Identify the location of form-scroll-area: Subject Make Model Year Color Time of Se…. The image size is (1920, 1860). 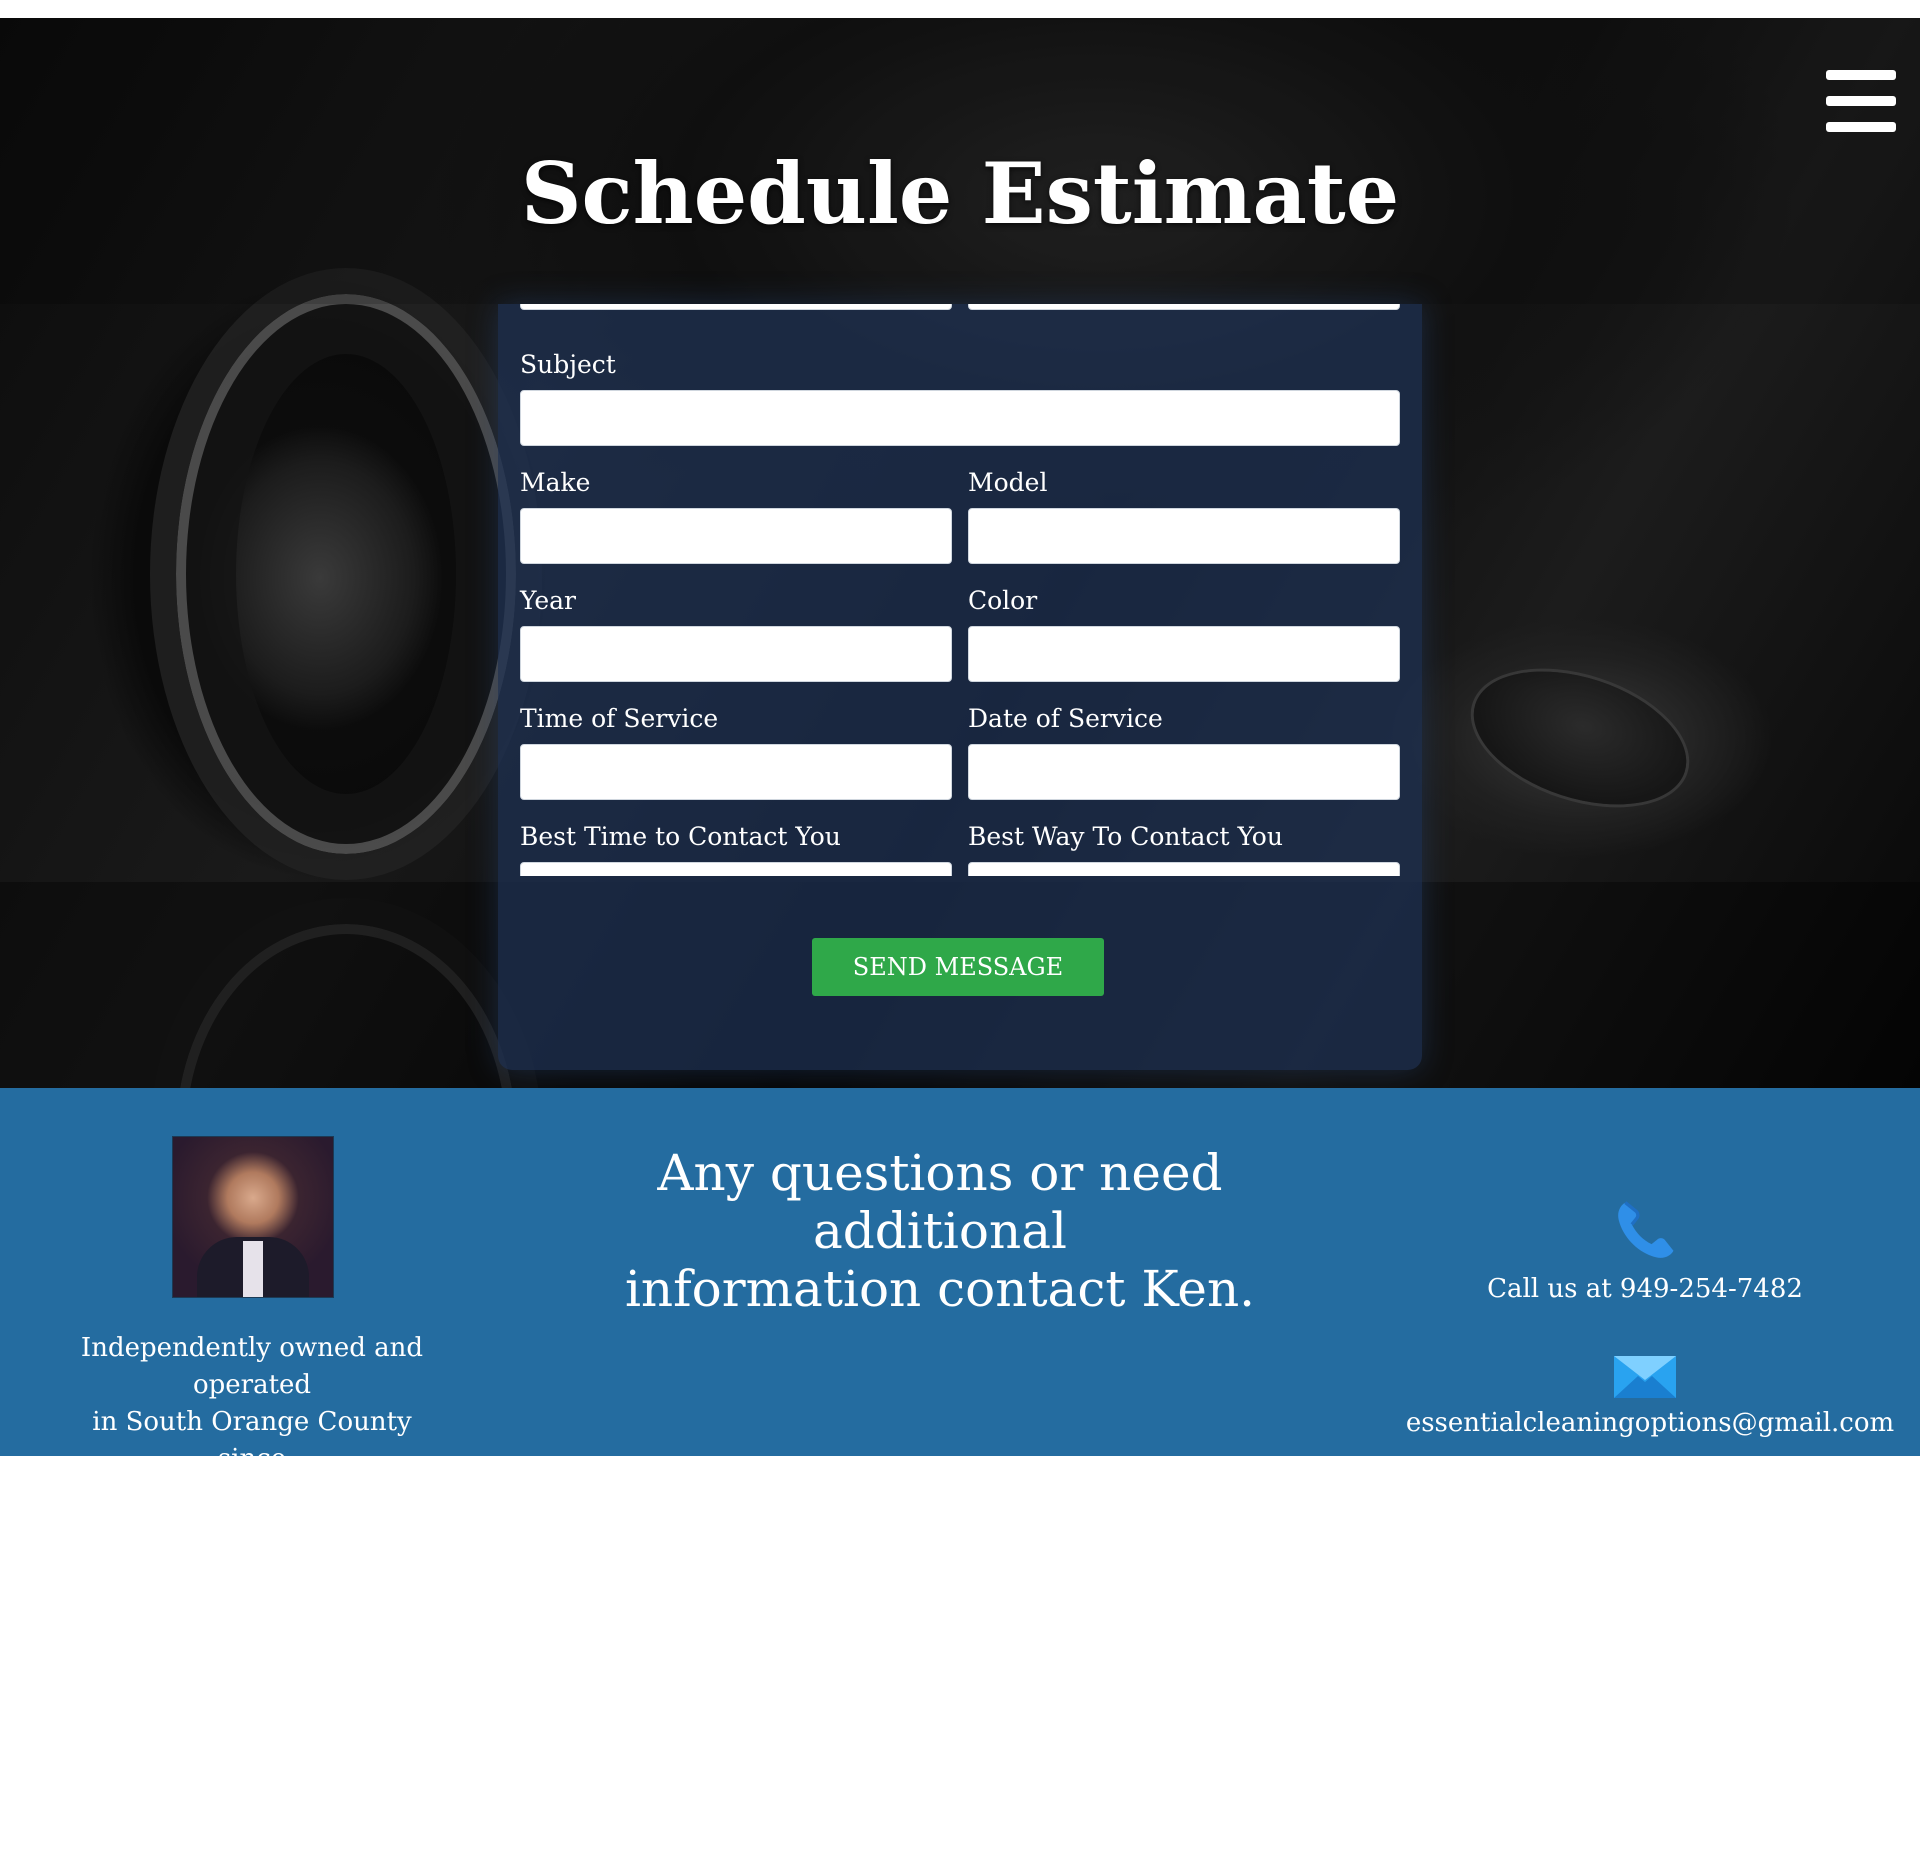
(960, 590).